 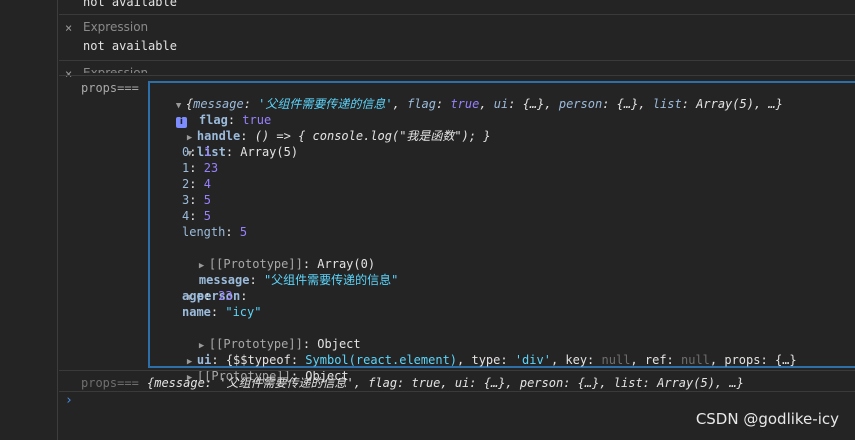 What do you see at coordinates (200, 168) in the screenshot?
I see `list-item: 1: 23` at bounding box center [200, 168].